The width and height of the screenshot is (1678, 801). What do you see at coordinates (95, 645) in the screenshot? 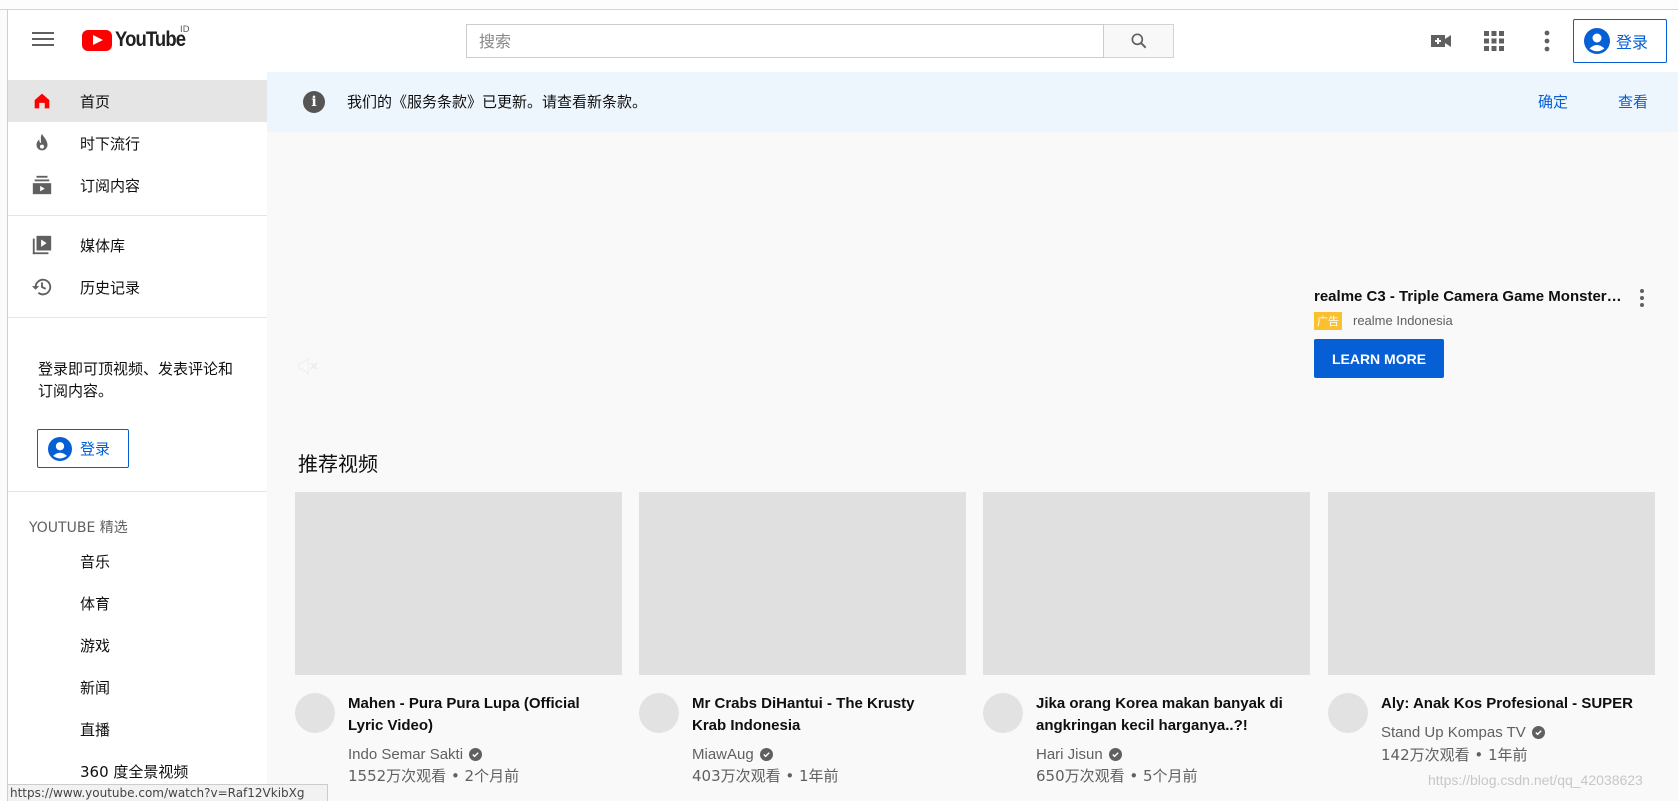
I see `sidebar-item-label: 游戏` at bounding box center [95, 645].